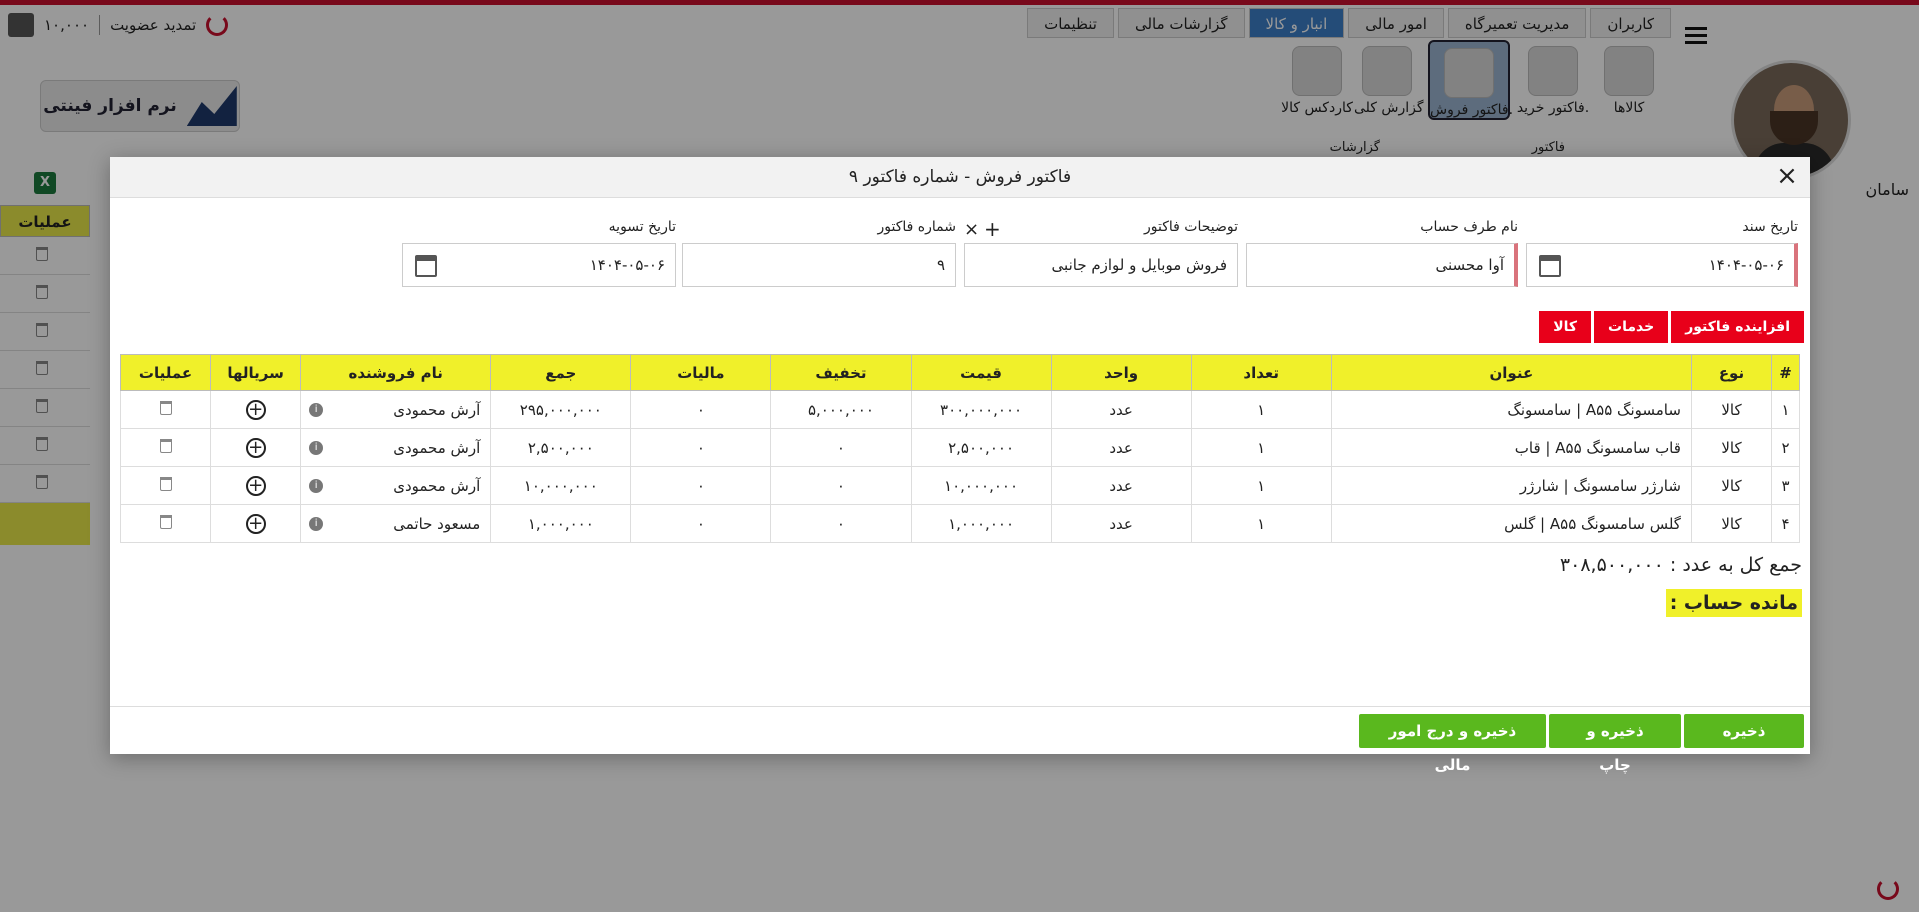 The image size is (1919, 912). I want to click on clear-icon: ×, so click(971, 229).